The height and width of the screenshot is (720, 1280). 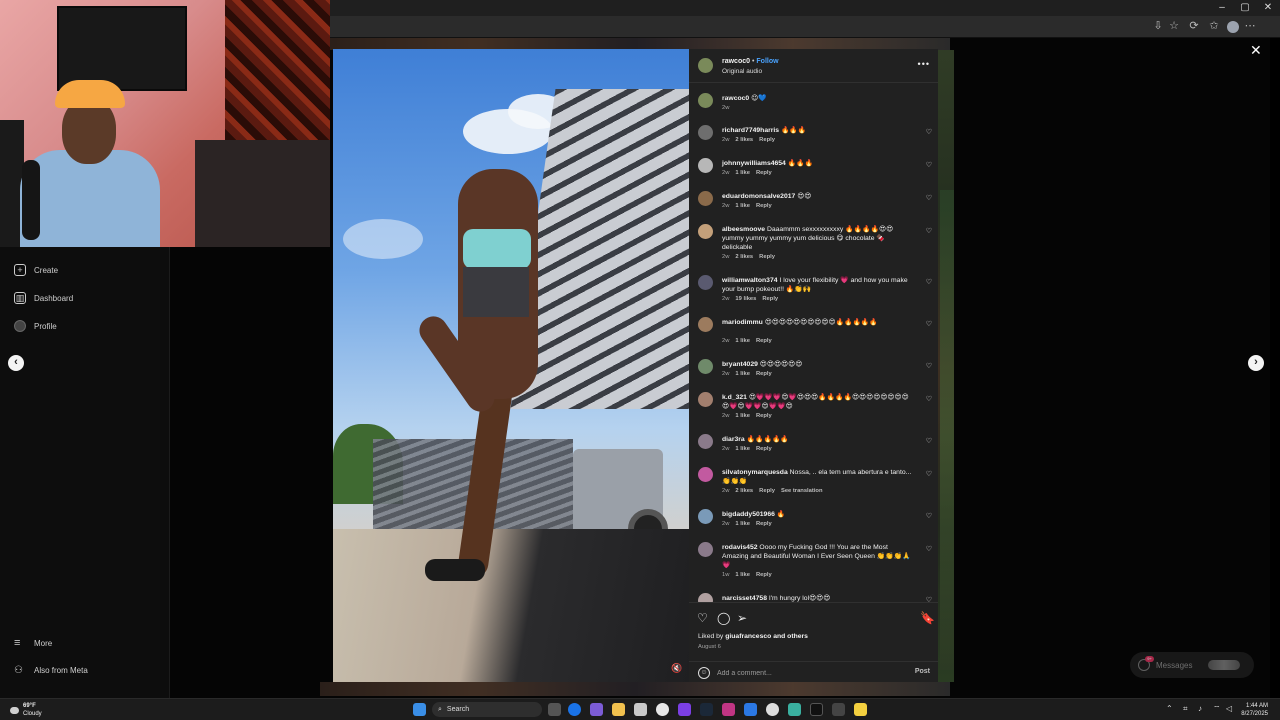 What do you see at coordinates (1185, 709) in the screenshot?
I see `network-icon: ⌗` at bounding box center [1185, 709].